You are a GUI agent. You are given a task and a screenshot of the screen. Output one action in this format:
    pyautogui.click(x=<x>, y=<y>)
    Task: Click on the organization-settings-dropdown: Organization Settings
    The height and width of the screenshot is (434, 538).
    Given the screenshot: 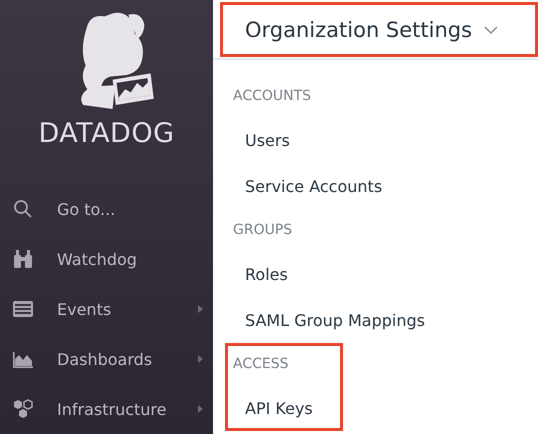 What is the action you would take?
    pyautogui.click(x=371, y=30)
    